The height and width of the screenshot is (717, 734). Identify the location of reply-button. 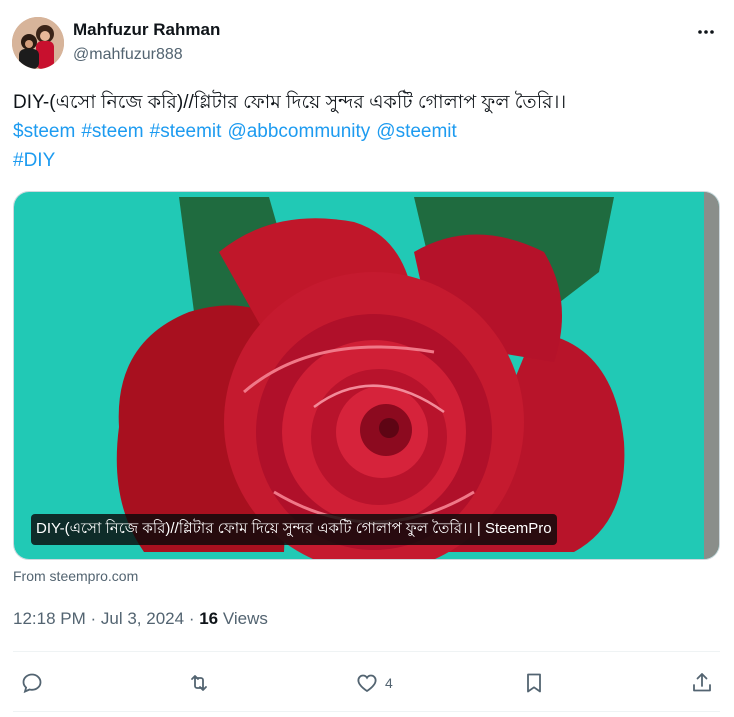
(32, 683).